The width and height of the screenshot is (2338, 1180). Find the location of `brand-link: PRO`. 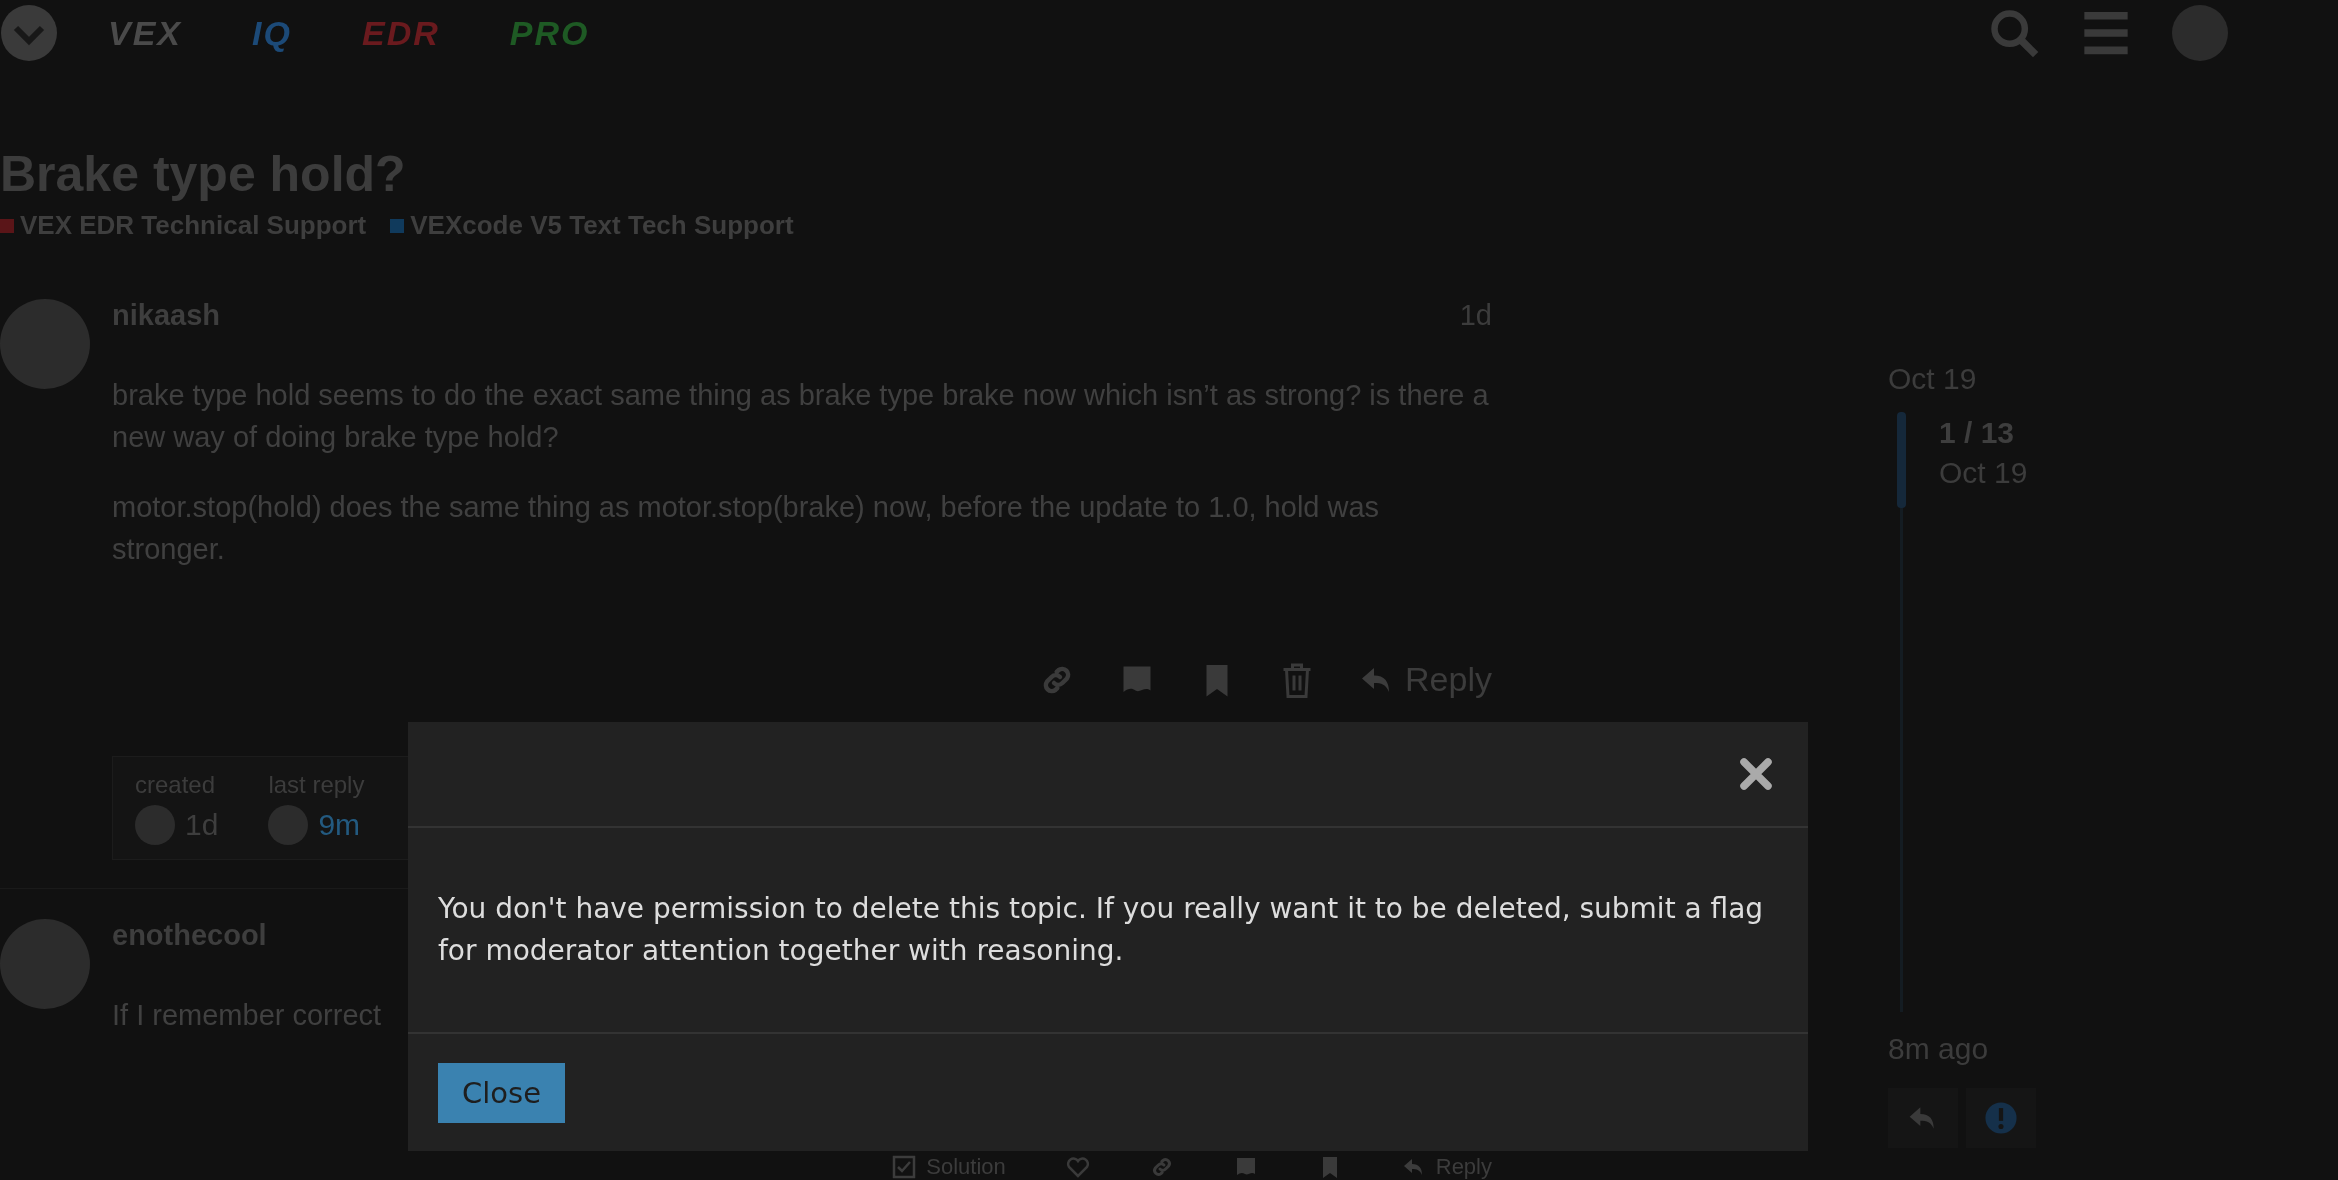

brand-link: PRO is located at coordinates (549, 33).